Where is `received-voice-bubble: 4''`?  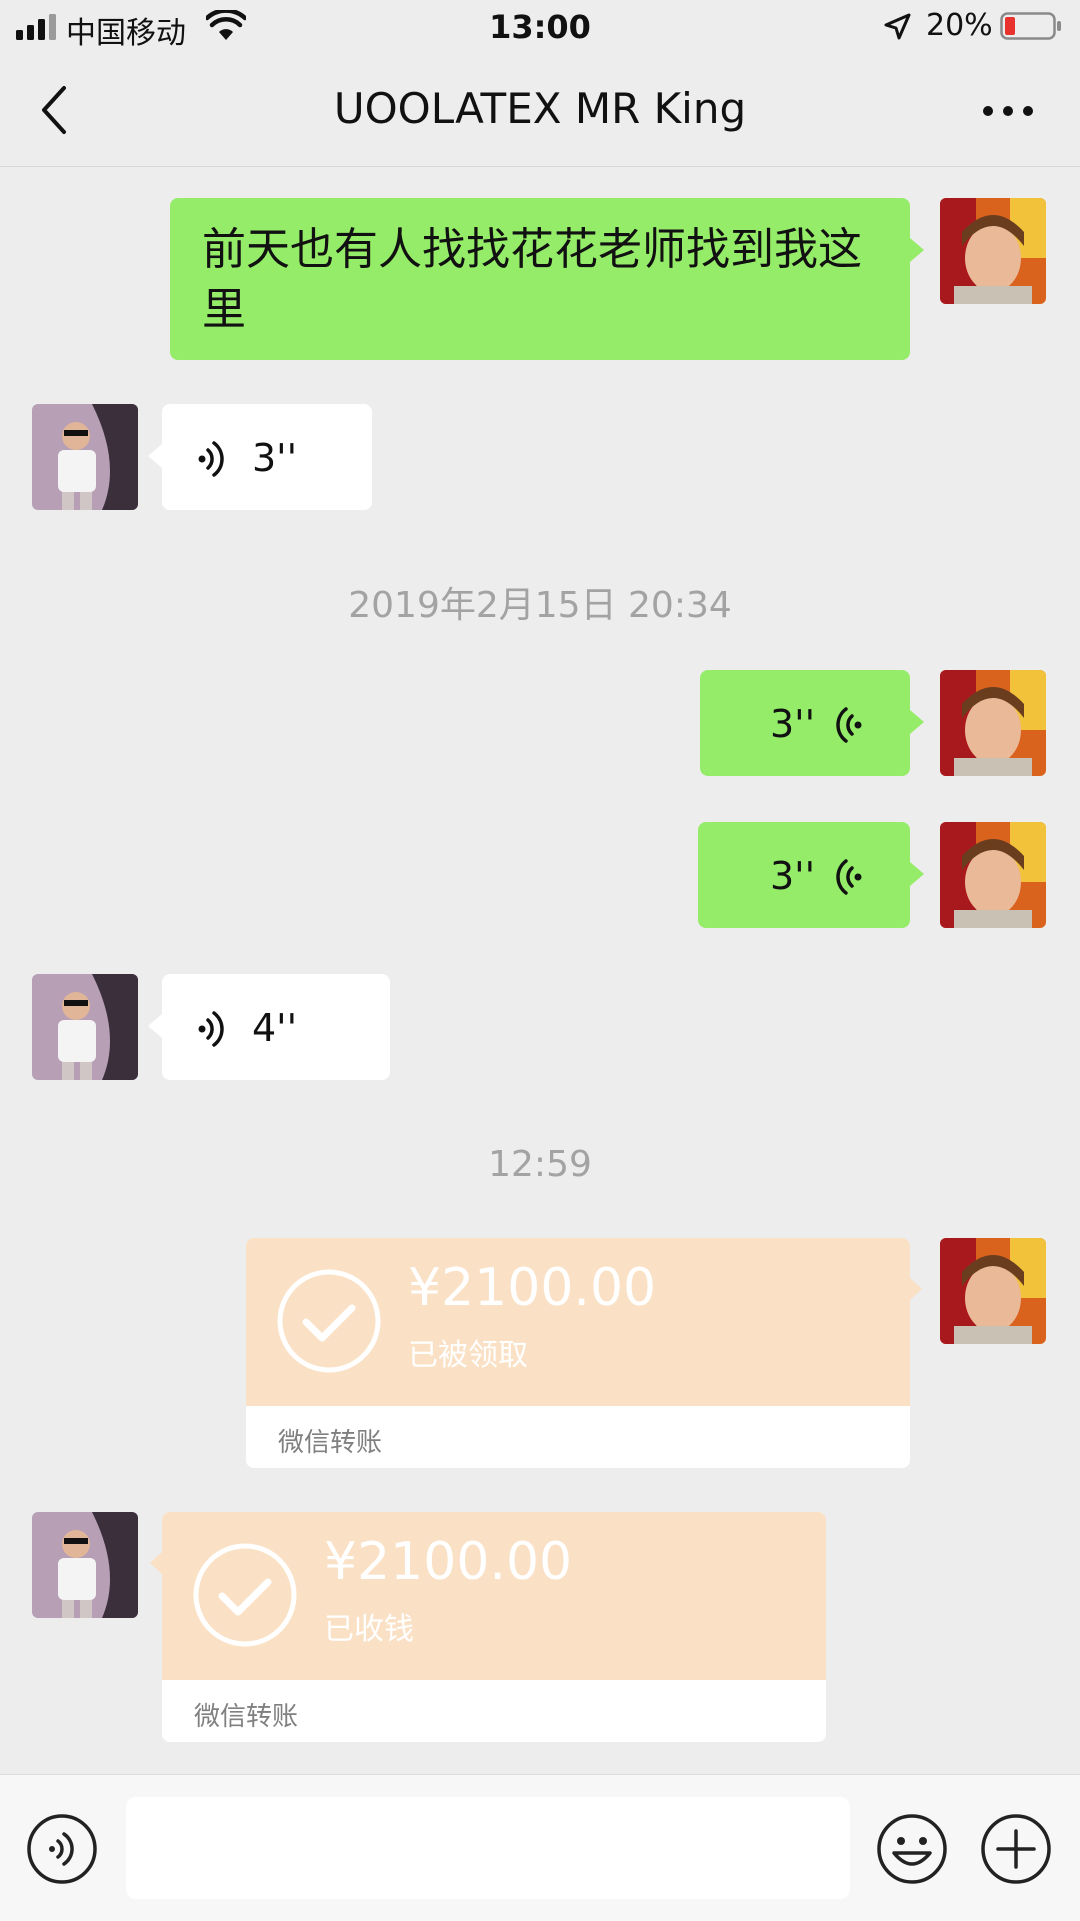
received-voice-bubble: 4'' is located at coordinates (269, 1027).